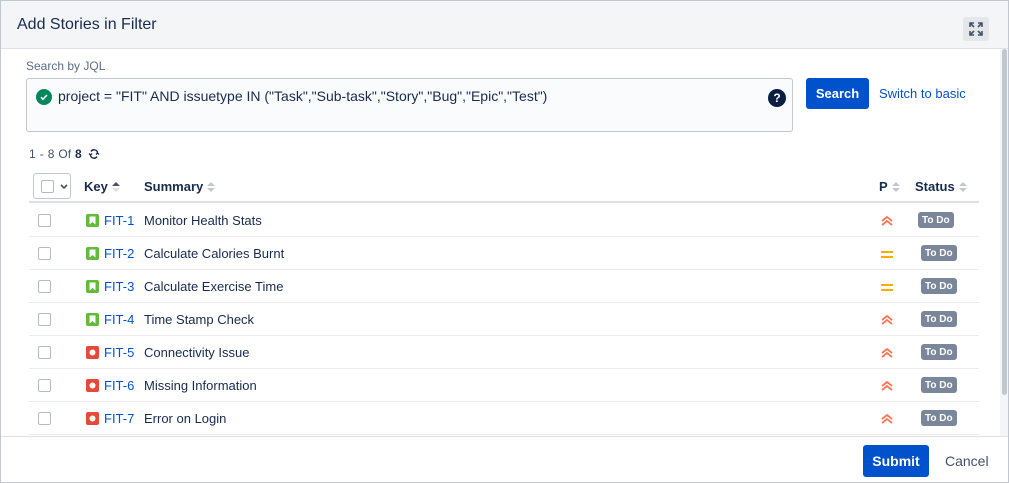 The height and width of the screenshot is (483, 1009). What do you see at coordinates (199, 319) in the screenshot?
I see `issue-summary: Time Stamp Check` at bounding box center [199, 319].